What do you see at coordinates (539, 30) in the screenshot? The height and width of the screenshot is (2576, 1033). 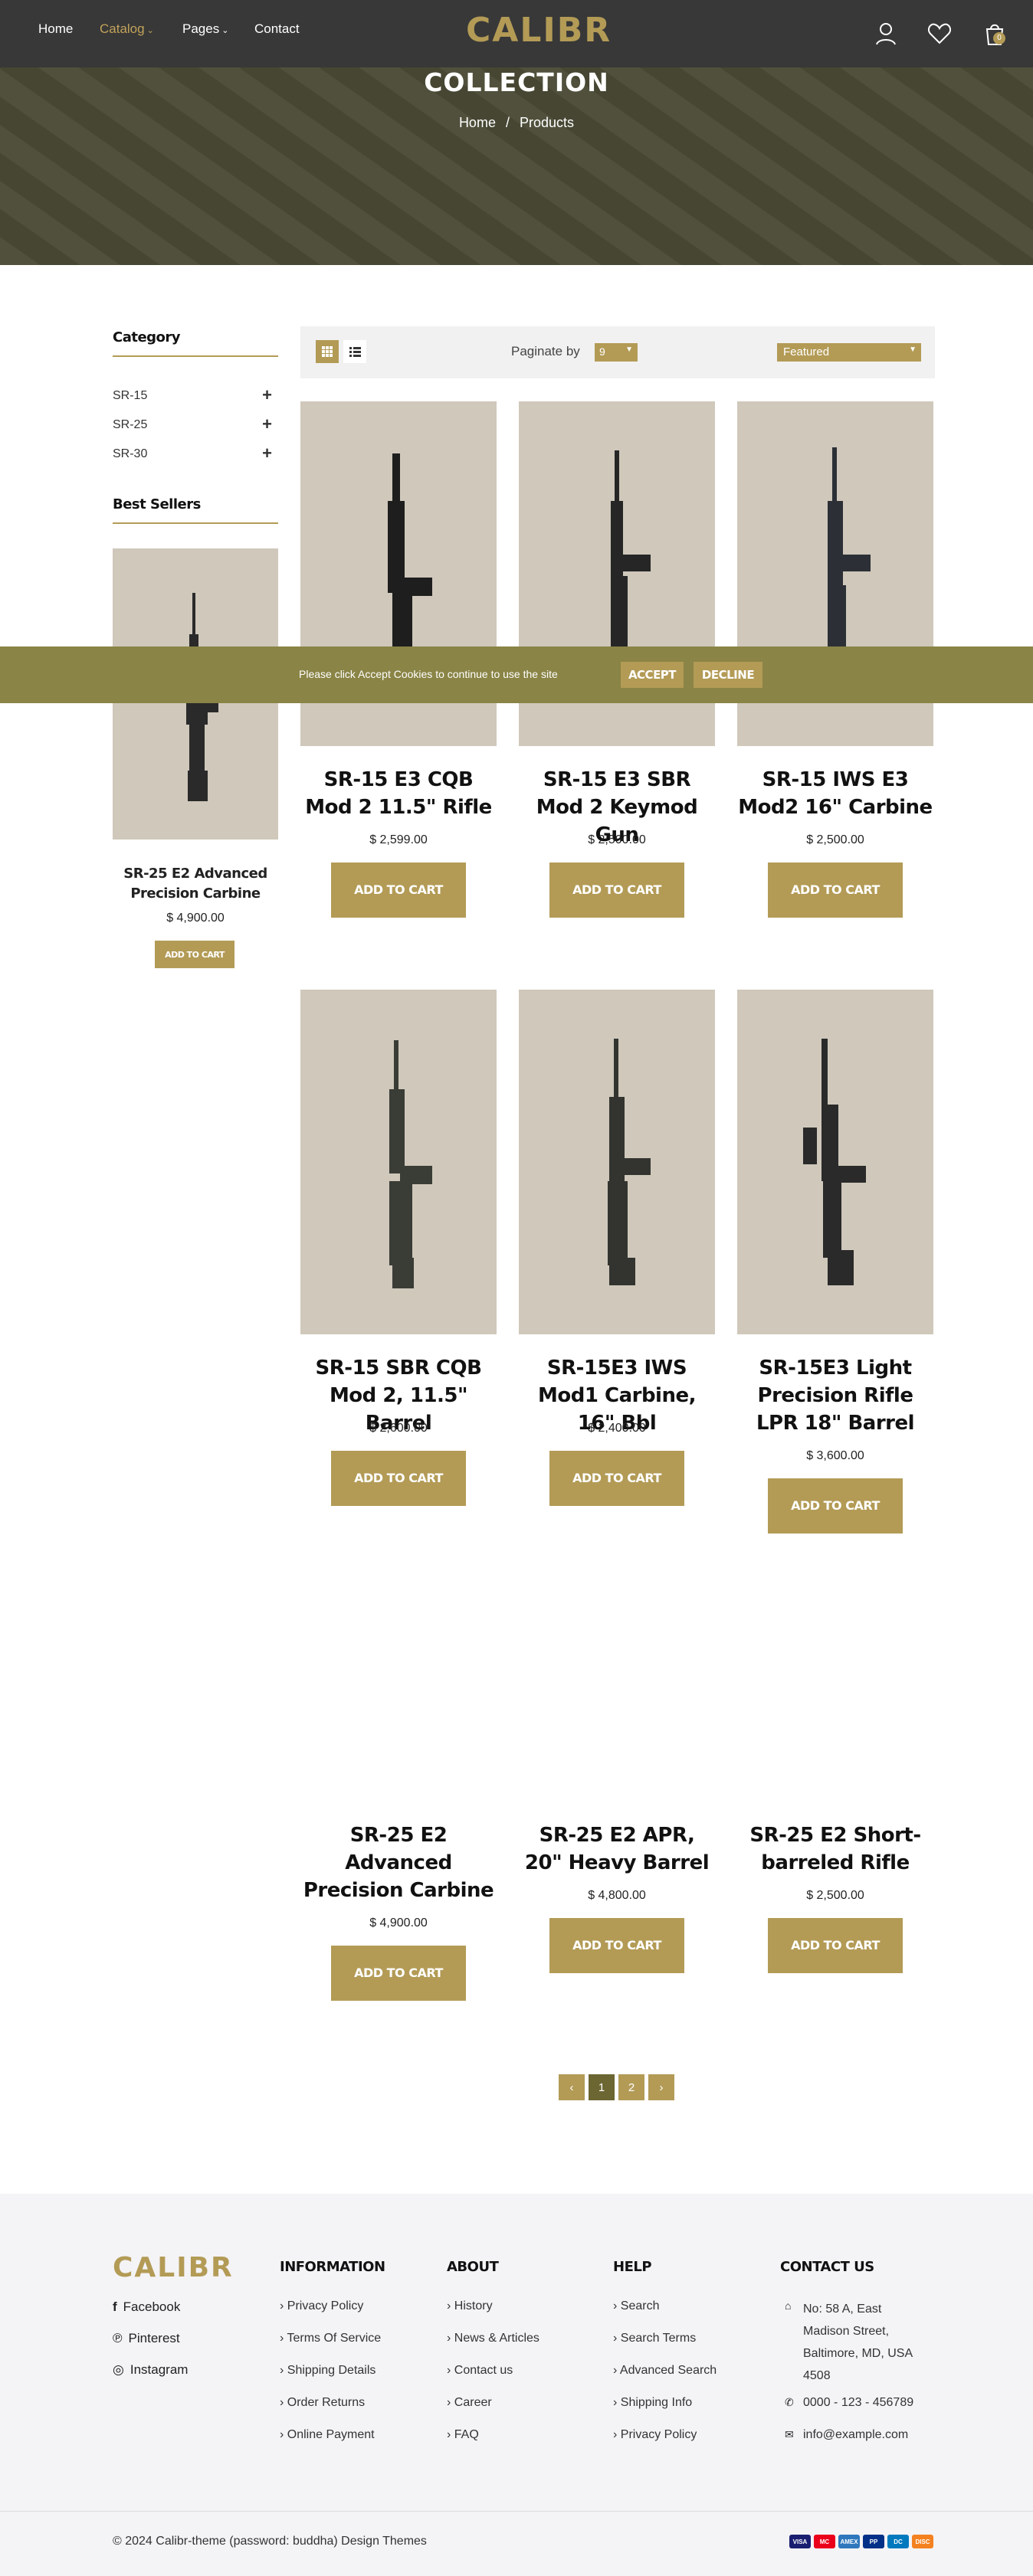 I see `site-logo: CALIBR` at bounding box center [539, 30].